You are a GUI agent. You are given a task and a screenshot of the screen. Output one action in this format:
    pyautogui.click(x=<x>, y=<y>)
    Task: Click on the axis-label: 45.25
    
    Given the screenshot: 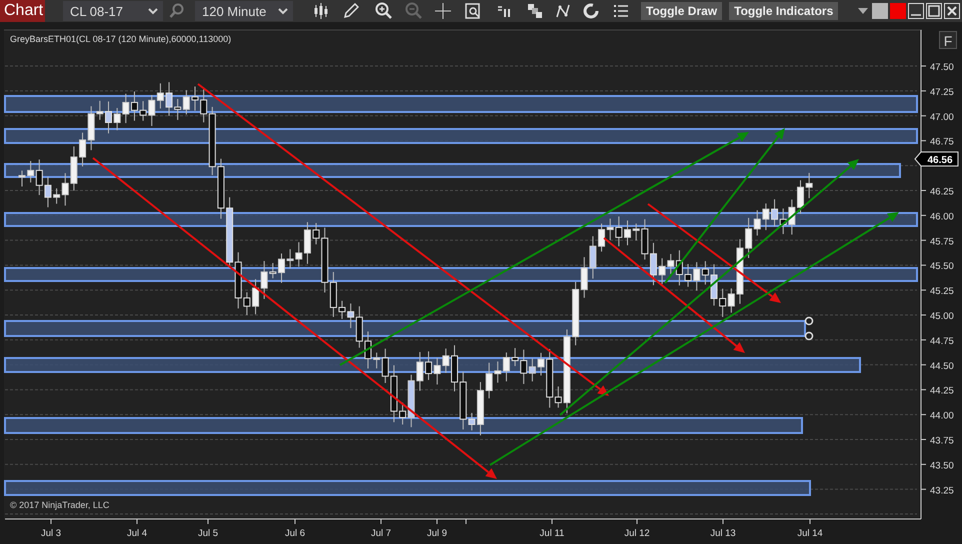 What is the action you would take?
    pyautogui.click(x=942, y=292)
    